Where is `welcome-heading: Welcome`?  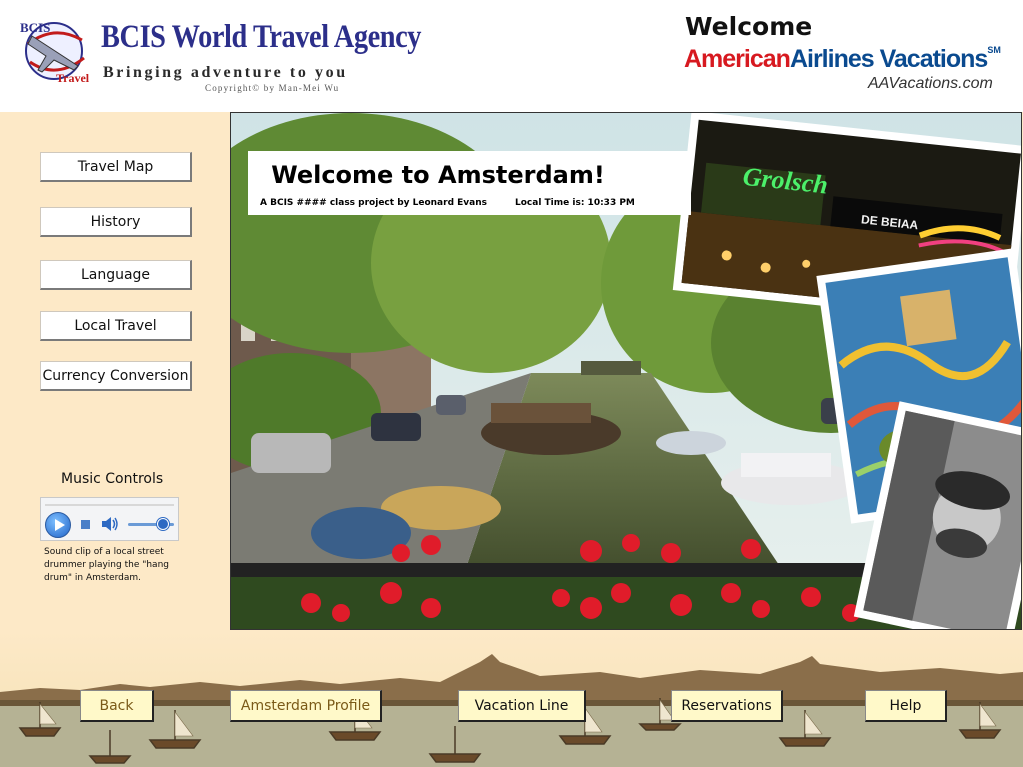
welcome-heading: Welcome is located at coordinates (749, 26).